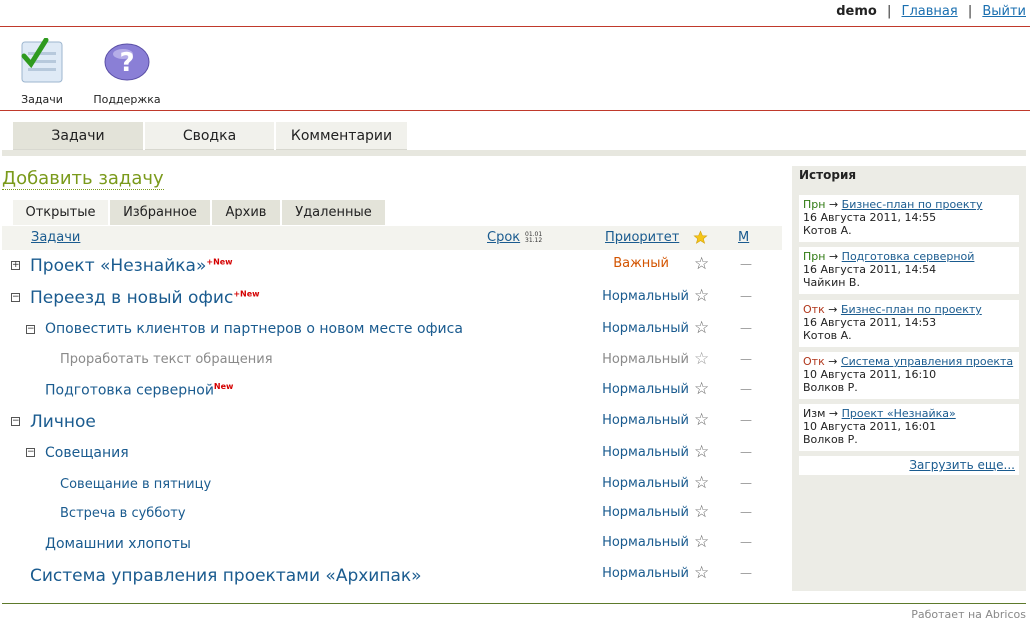 The height and width of the screenshot is (633, 1030). I want to click on task-title-text: Домашнии хлопоты, so click(118, 544).